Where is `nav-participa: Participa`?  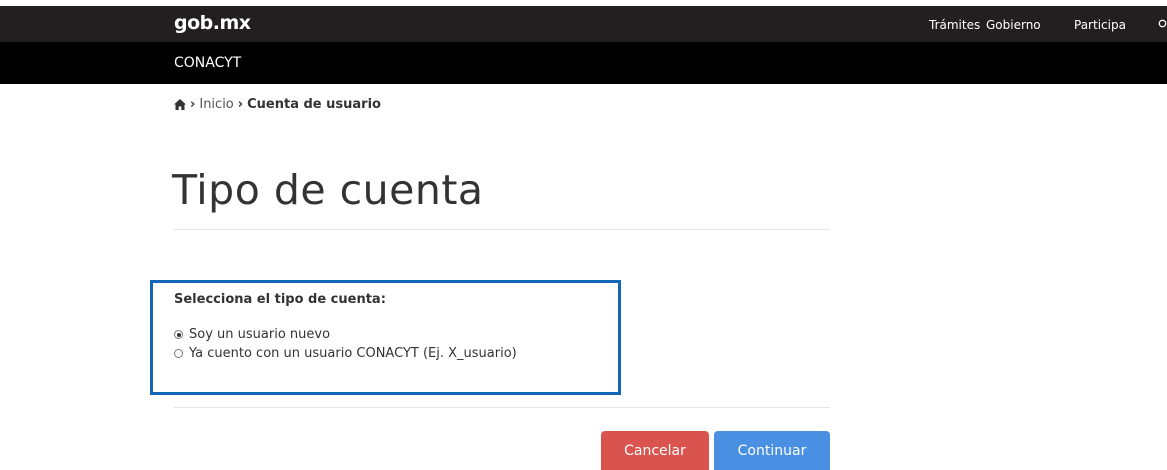 nav-participa: Participa is located at coordinates (1100, 25).